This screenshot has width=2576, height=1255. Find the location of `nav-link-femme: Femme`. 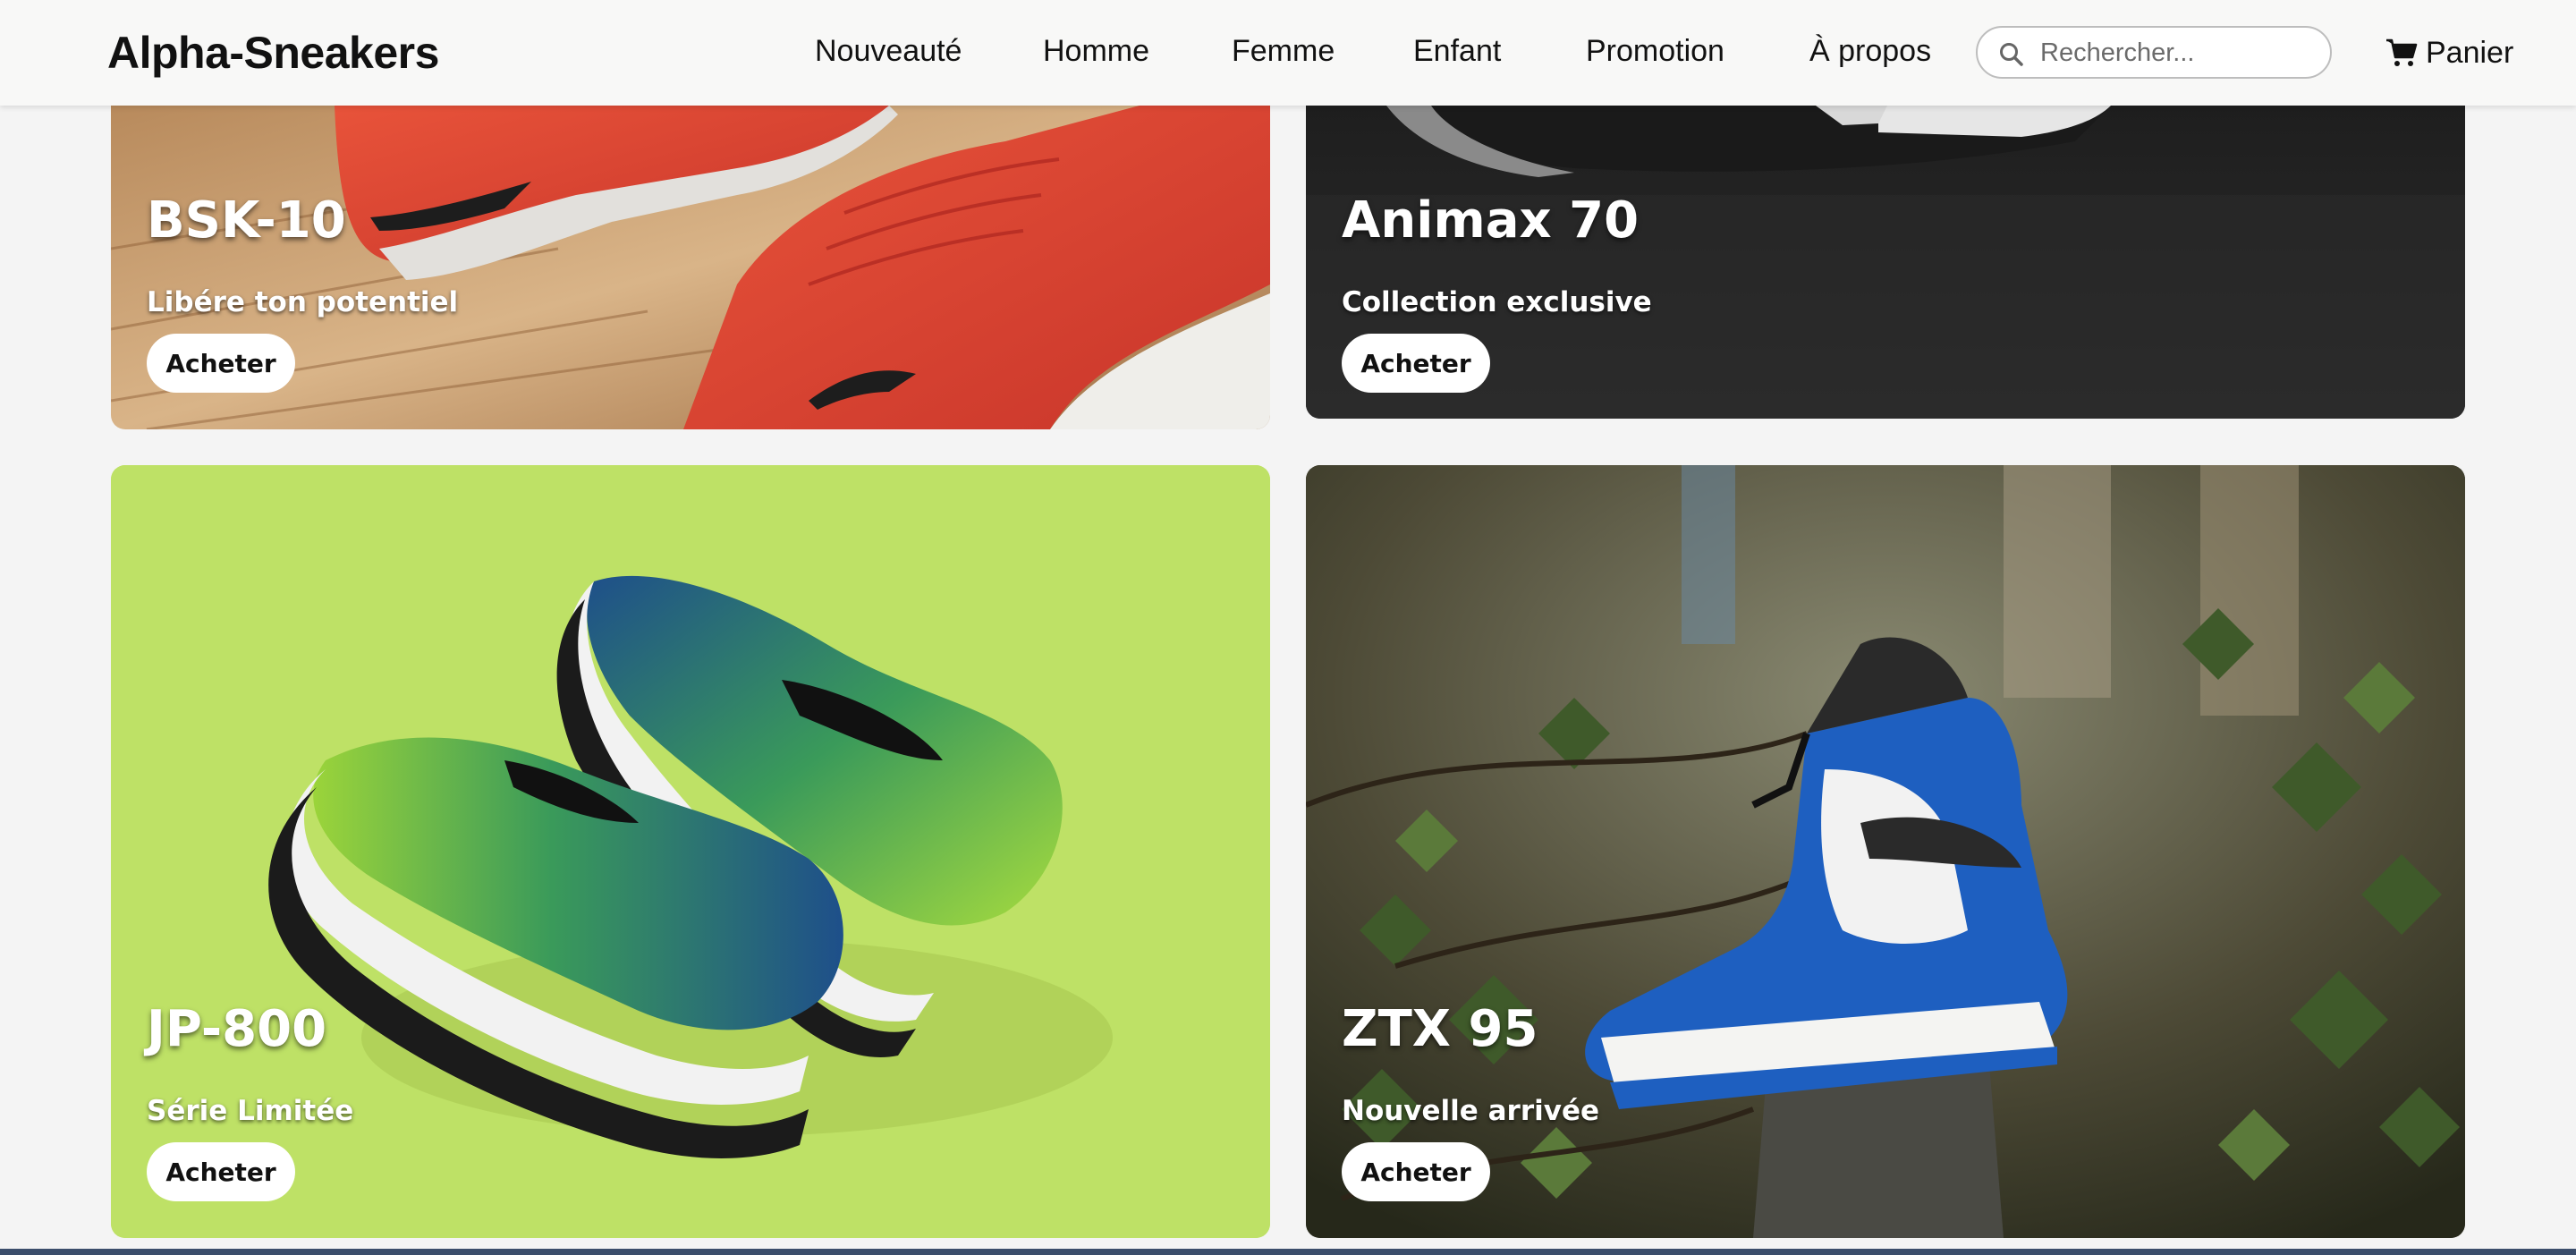

nav-link-femme: Femme is located at coordinates (1283, 51).